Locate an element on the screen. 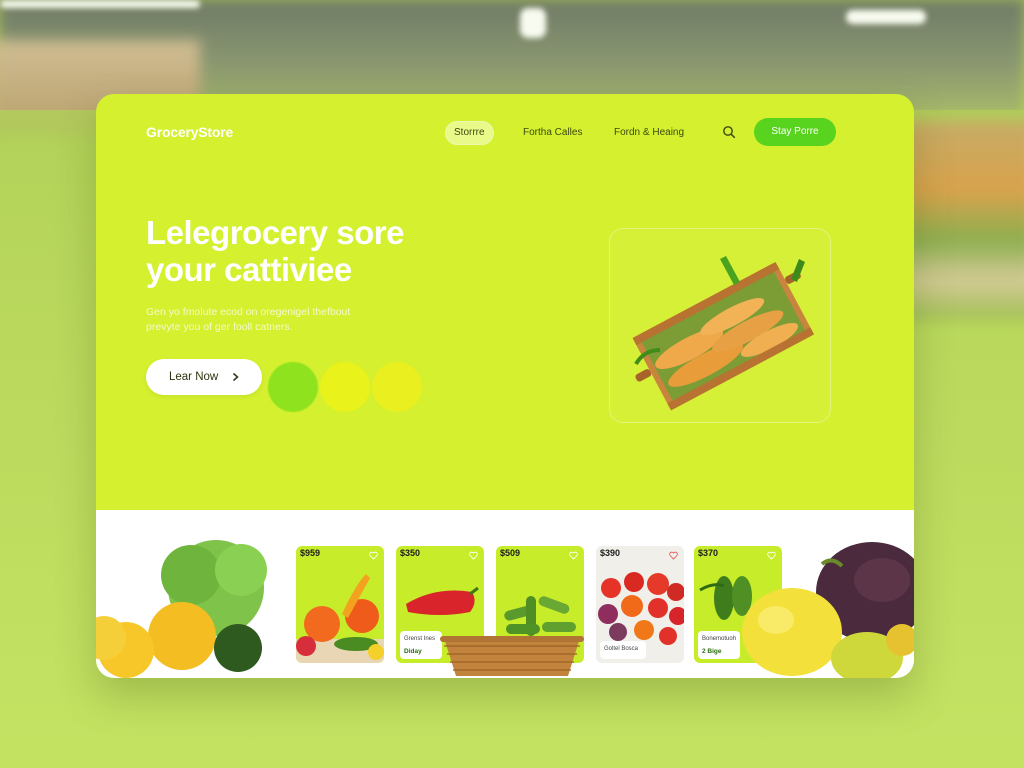 Image resolution: width=1024 pixels, height=768 pixels. product-price: $390 is located at coordinates (610, 553).